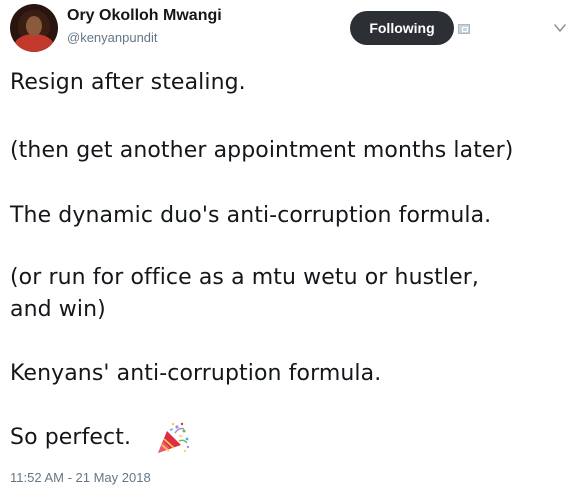 This screenshot has height=497, width=581. What do you see at coordinates (402, 28) in the screenshot?
I see `following-button: Following` at bounding box center [402, 28].